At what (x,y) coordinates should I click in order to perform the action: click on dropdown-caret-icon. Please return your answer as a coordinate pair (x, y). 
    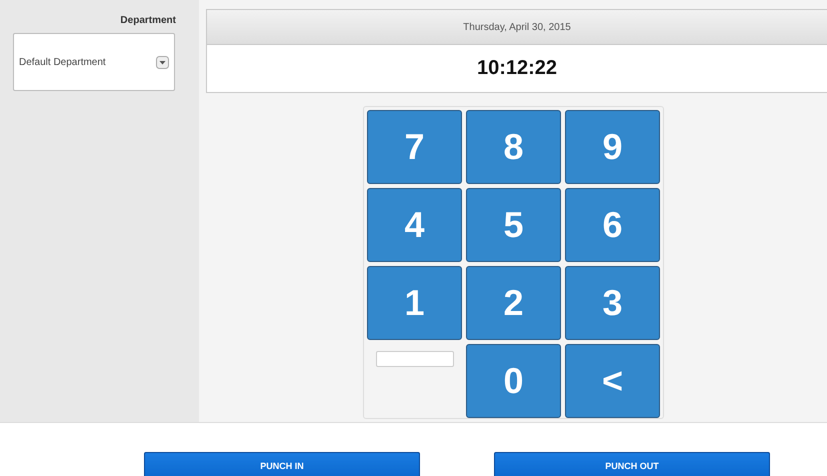
    Looking at the image, I should click on (162, 62).